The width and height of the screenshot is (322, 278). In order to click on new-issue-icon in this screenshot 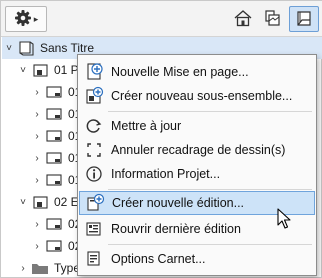, I will do `click(95, 203)`.